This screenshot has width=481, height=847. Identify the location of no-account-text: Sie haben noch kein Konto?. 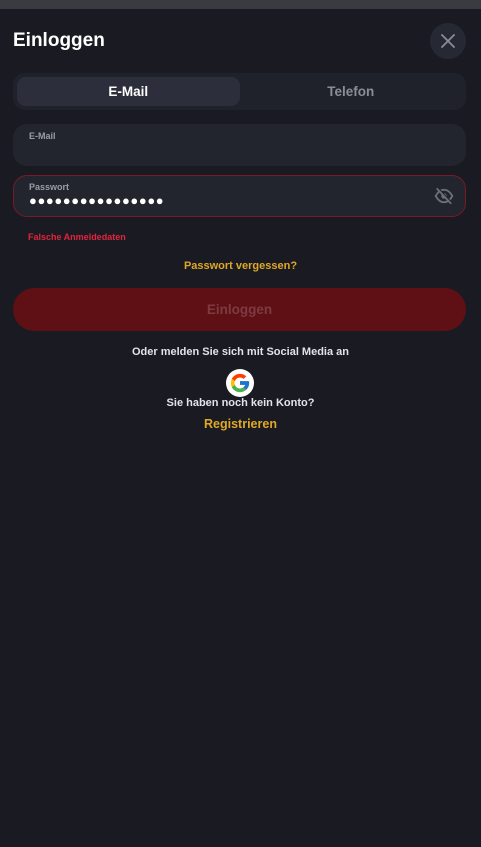
(240, 403).